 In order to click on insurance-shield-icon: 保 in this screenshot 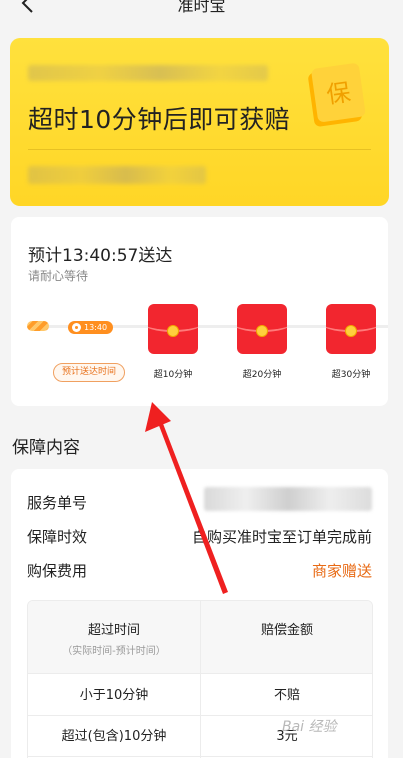, I will do `click(337, 95)`.